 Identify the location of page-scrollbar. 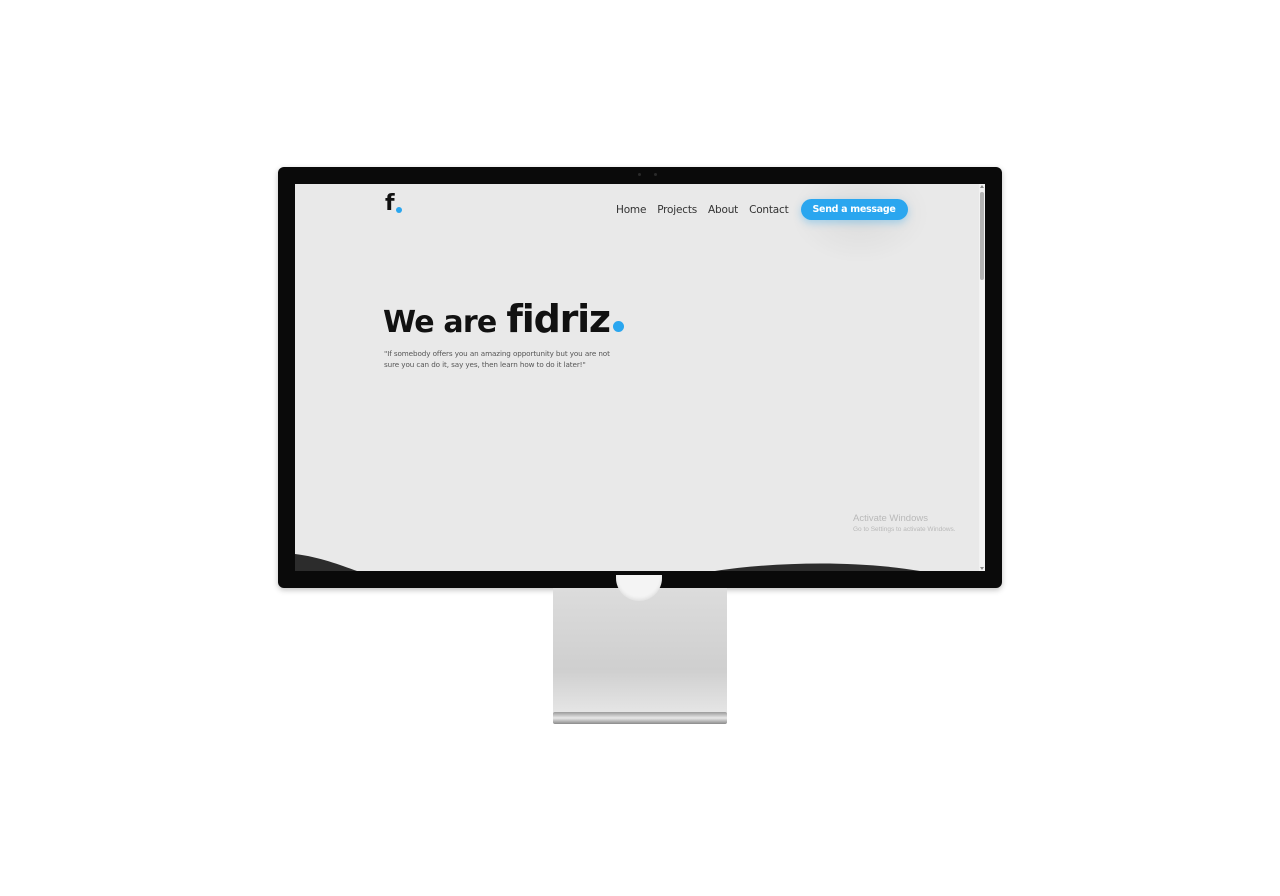
(982, 377).